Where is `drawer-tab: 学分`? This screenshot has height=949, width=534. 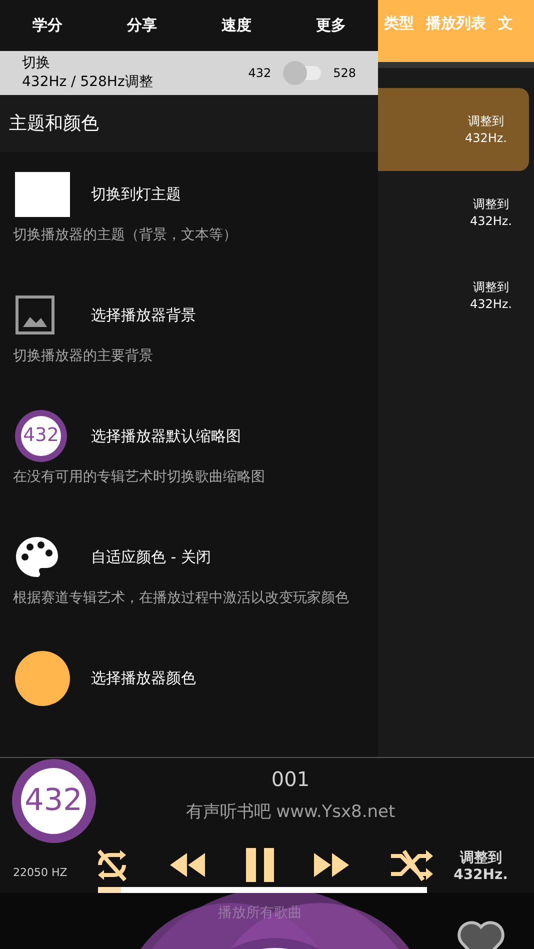 drawer-tab: 学分 is located at coordinates (47, 25).